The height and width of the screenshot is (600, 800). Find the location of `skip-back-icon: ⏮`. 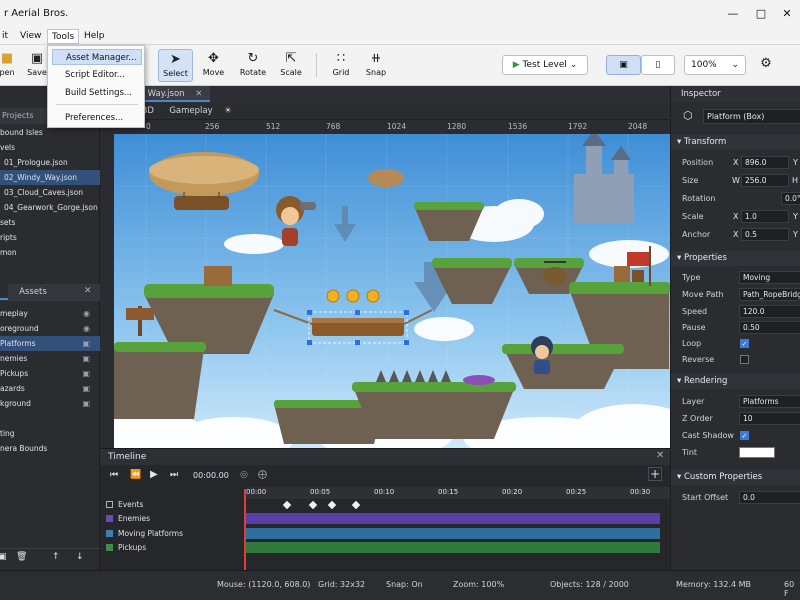

skip-back-icon: ⏮ is located at coordinates (114, 475).